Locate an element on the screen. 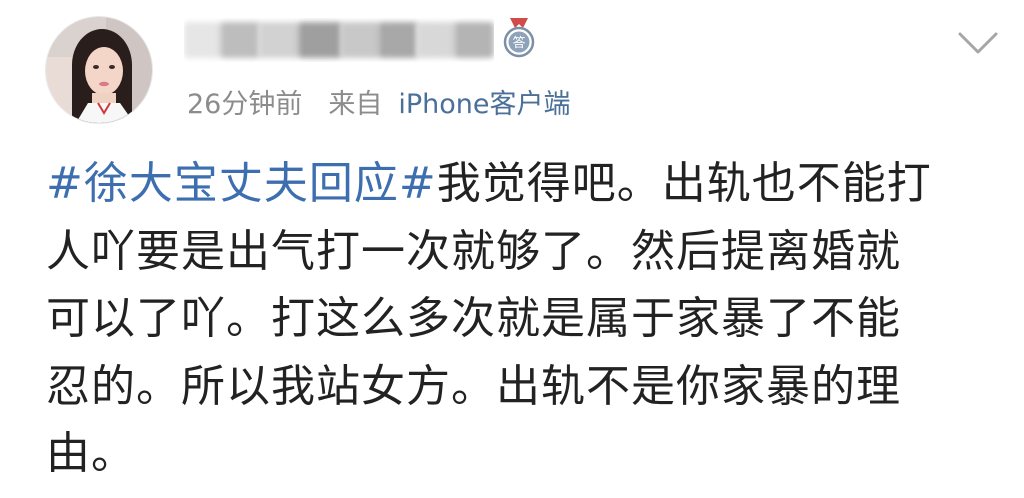 The width and height of the screenshot is (1024, 498). post-meta: 26分钟前 来自 iPhone客户端 is located at coordinates (379, 105).